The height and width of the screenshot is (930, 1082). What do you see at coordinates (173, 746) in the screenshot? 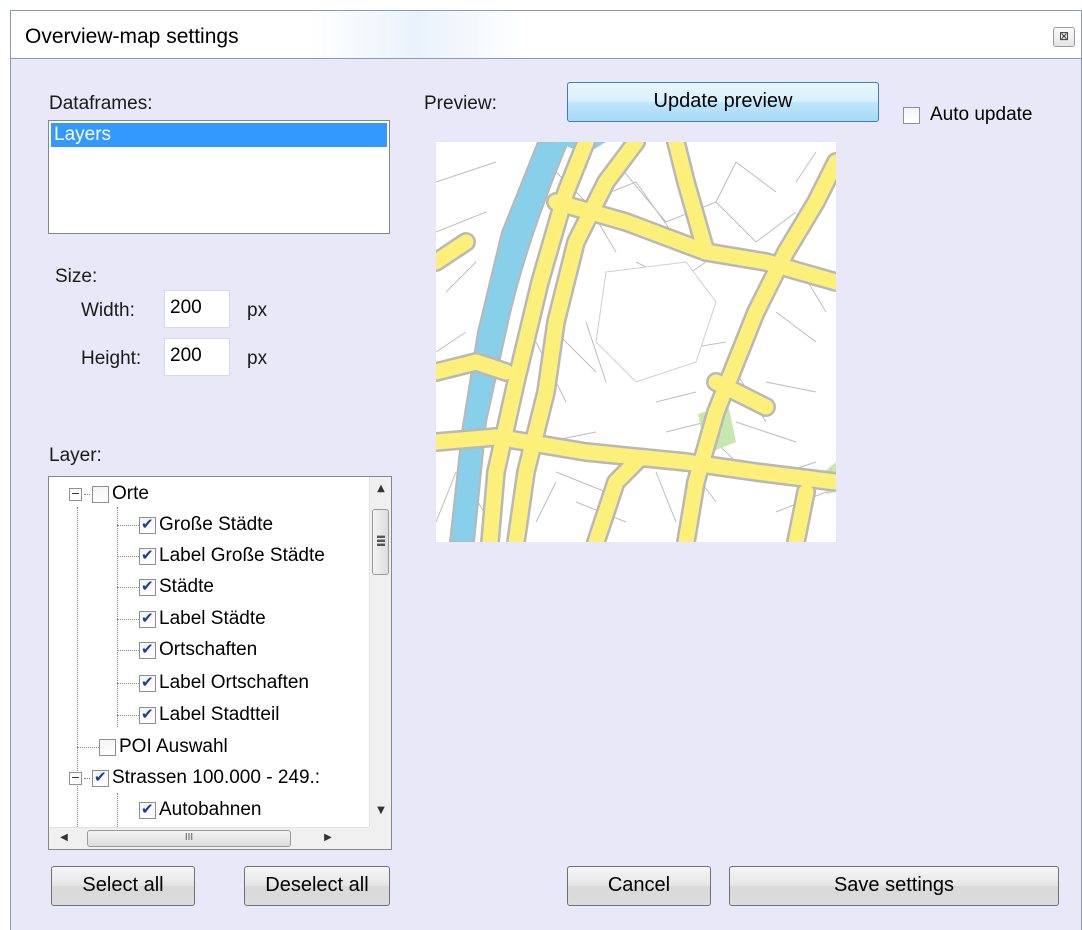
I see `tree-item-label: POI Auswahl` at bounding box center [173, 746].